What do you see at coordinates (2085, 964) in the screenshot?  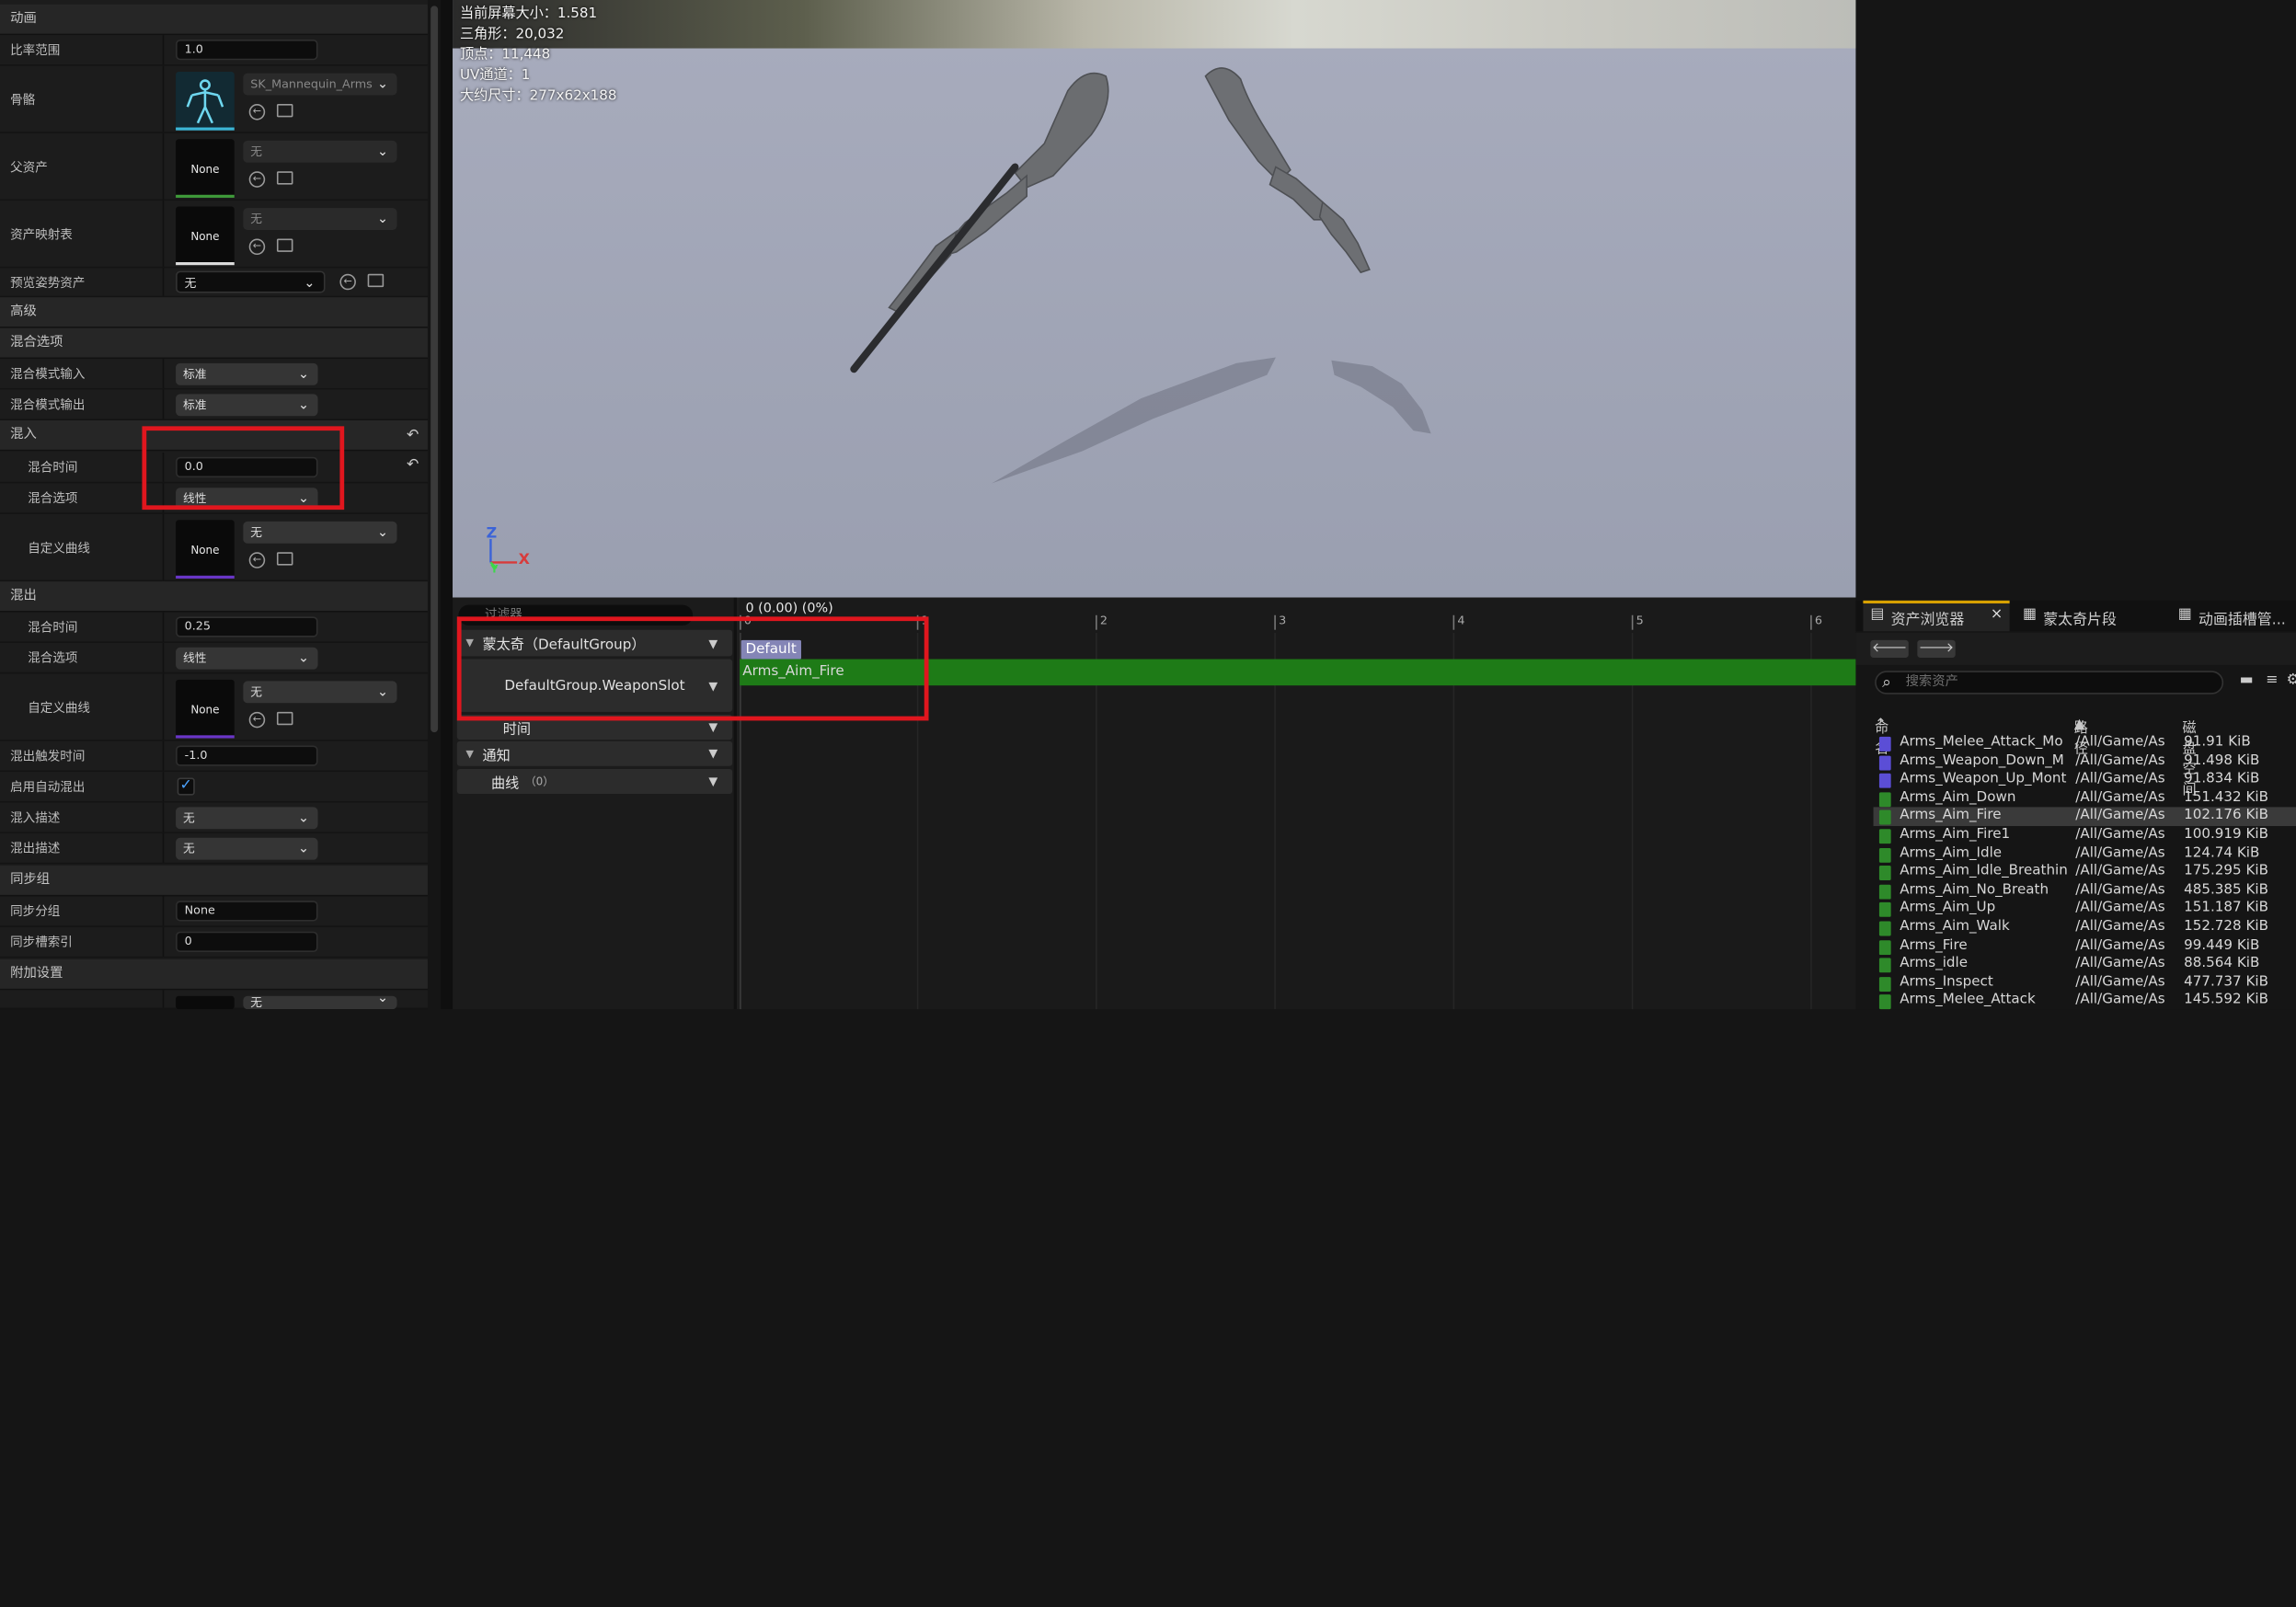 I see `asset-row: Arms_idle/All/Game/As 88.564 KiB` at bounding box center [2085, 964].